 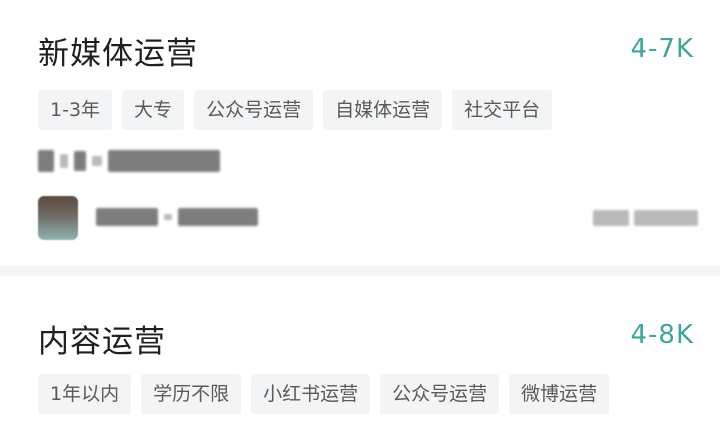 I want to click on tag-experience: 1-3年, so click(x=75, y=110).